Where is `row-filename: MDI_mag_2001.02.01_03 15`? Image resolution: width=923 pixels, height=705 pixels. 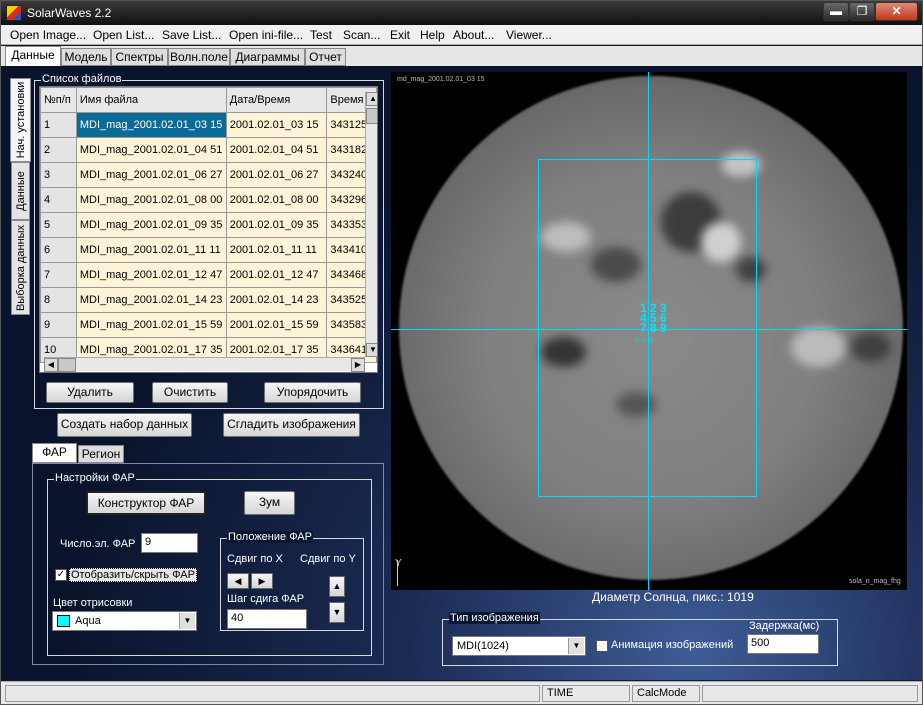 row-filename: MDI_mag_2001.02.01_03 15 is located at coordinates (151, 125).